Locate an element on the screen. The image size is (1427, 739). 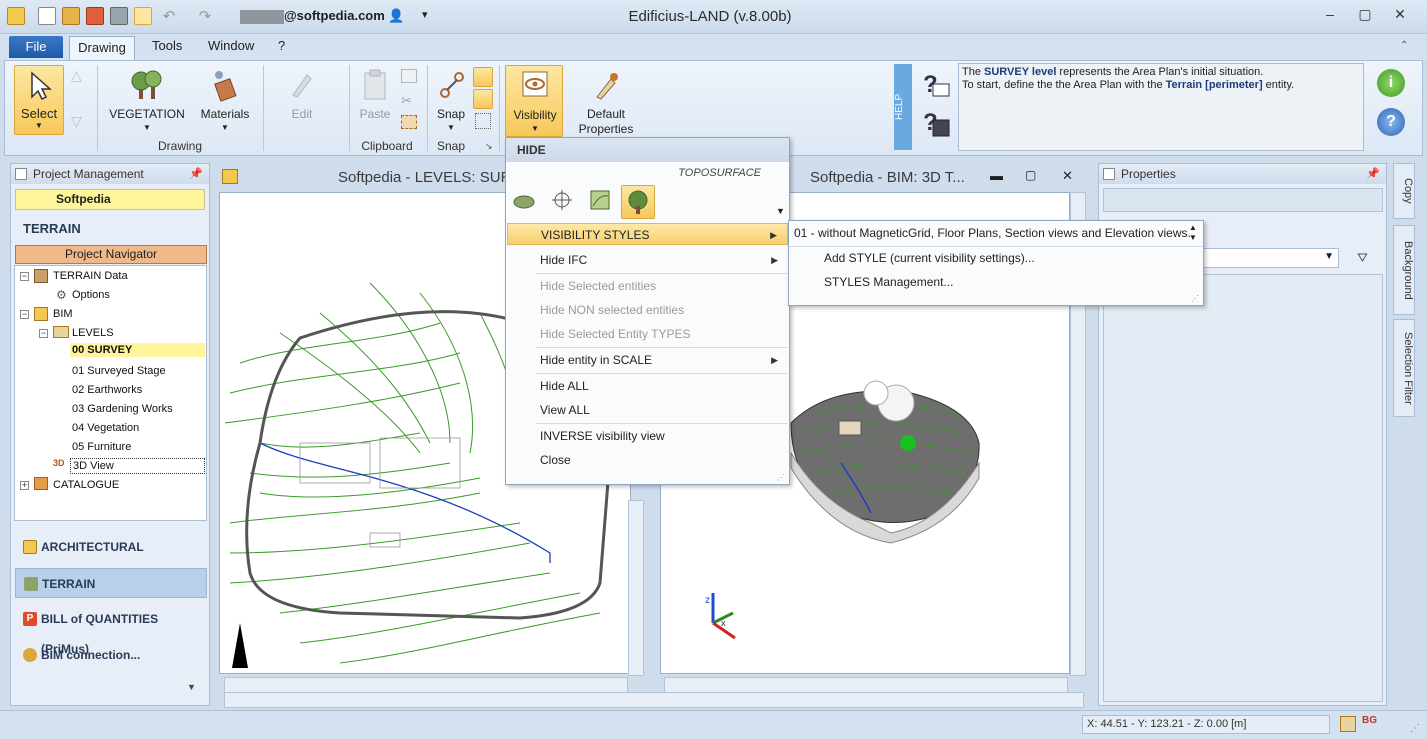
module-bill-of-quantities: P BILL of QUANTITIES (PriMus) is located at coordinates (111, 630).